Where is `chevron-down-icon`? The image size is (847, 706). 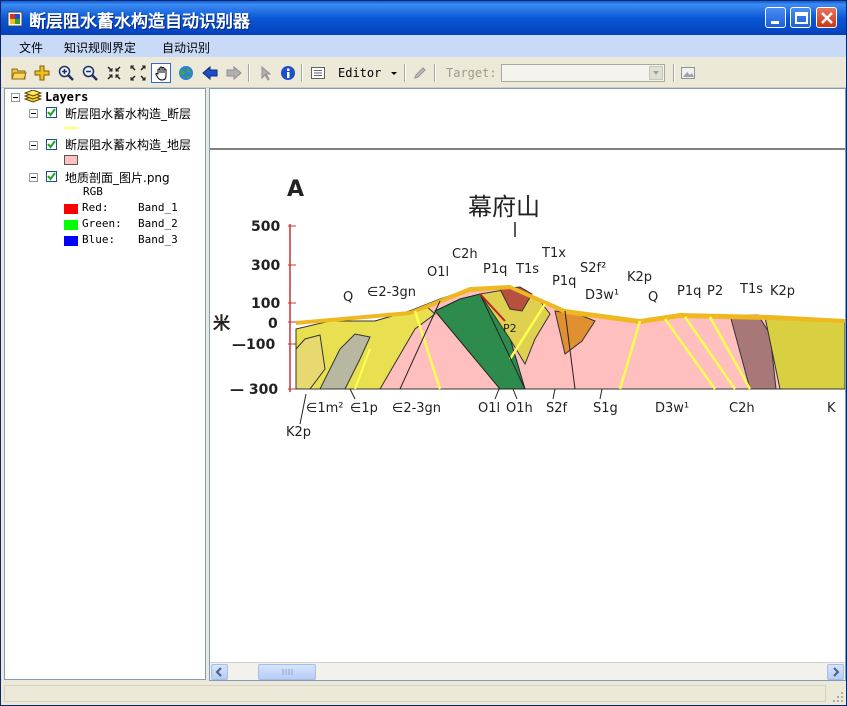 chevron-down-icon is located at coordinates (656, 73).